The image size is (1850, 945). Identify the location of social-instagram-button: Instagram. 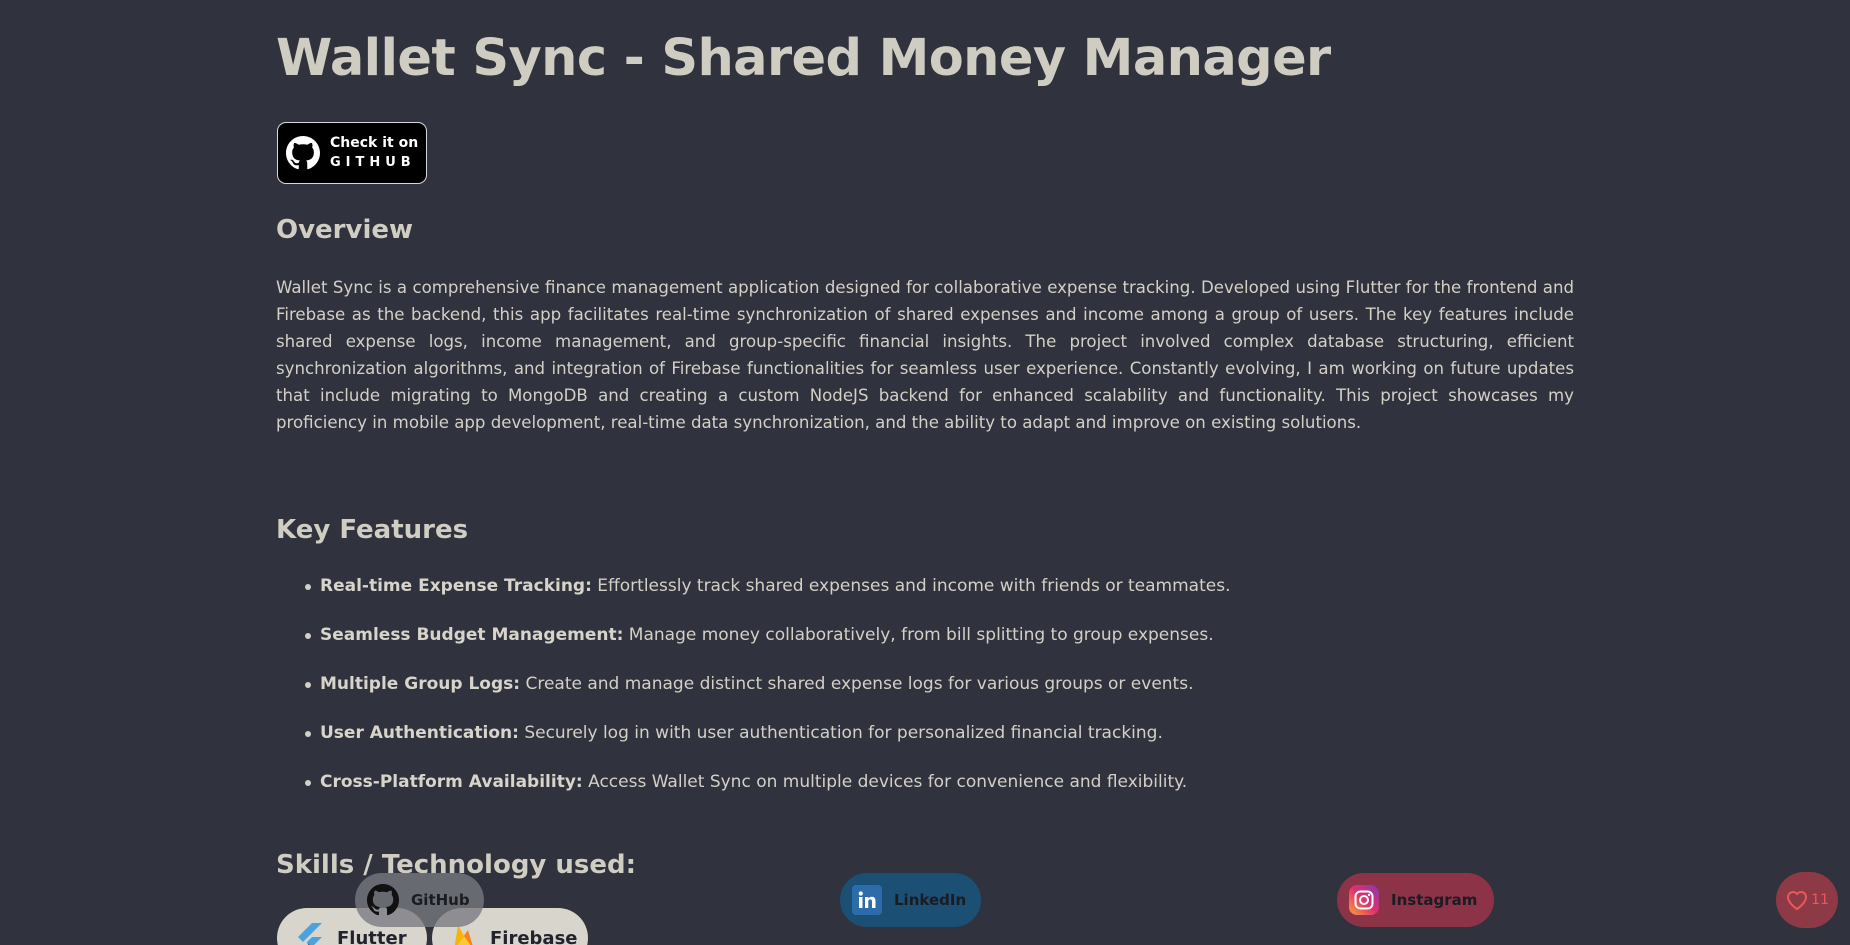
(1415, 900).